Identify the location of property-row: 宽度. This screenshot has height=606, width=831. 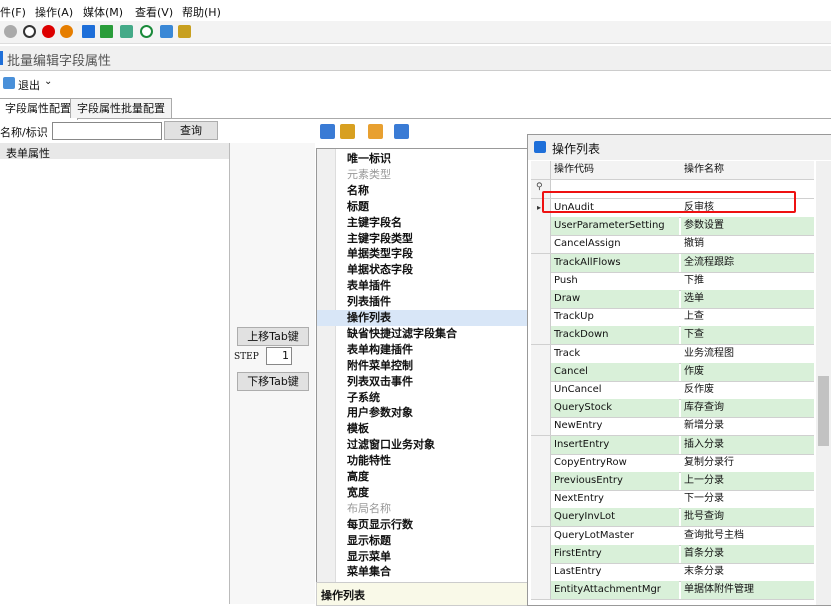
(423, 493).